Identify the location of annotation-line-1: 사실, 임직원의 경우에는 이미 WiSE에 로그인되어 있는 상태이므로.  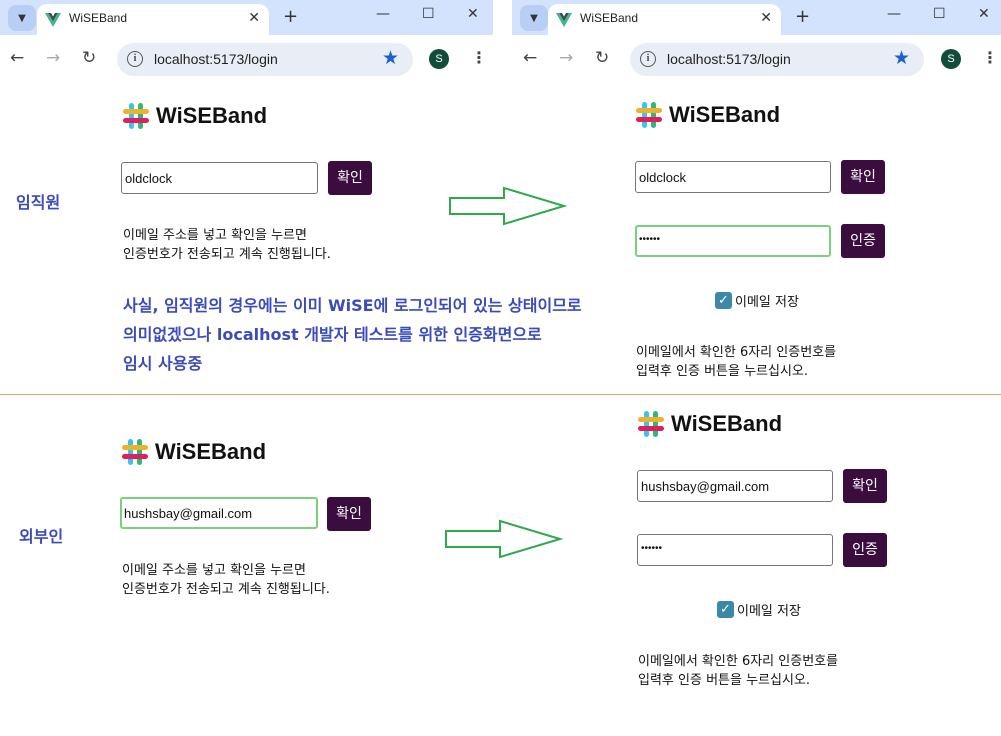
(352, 305).